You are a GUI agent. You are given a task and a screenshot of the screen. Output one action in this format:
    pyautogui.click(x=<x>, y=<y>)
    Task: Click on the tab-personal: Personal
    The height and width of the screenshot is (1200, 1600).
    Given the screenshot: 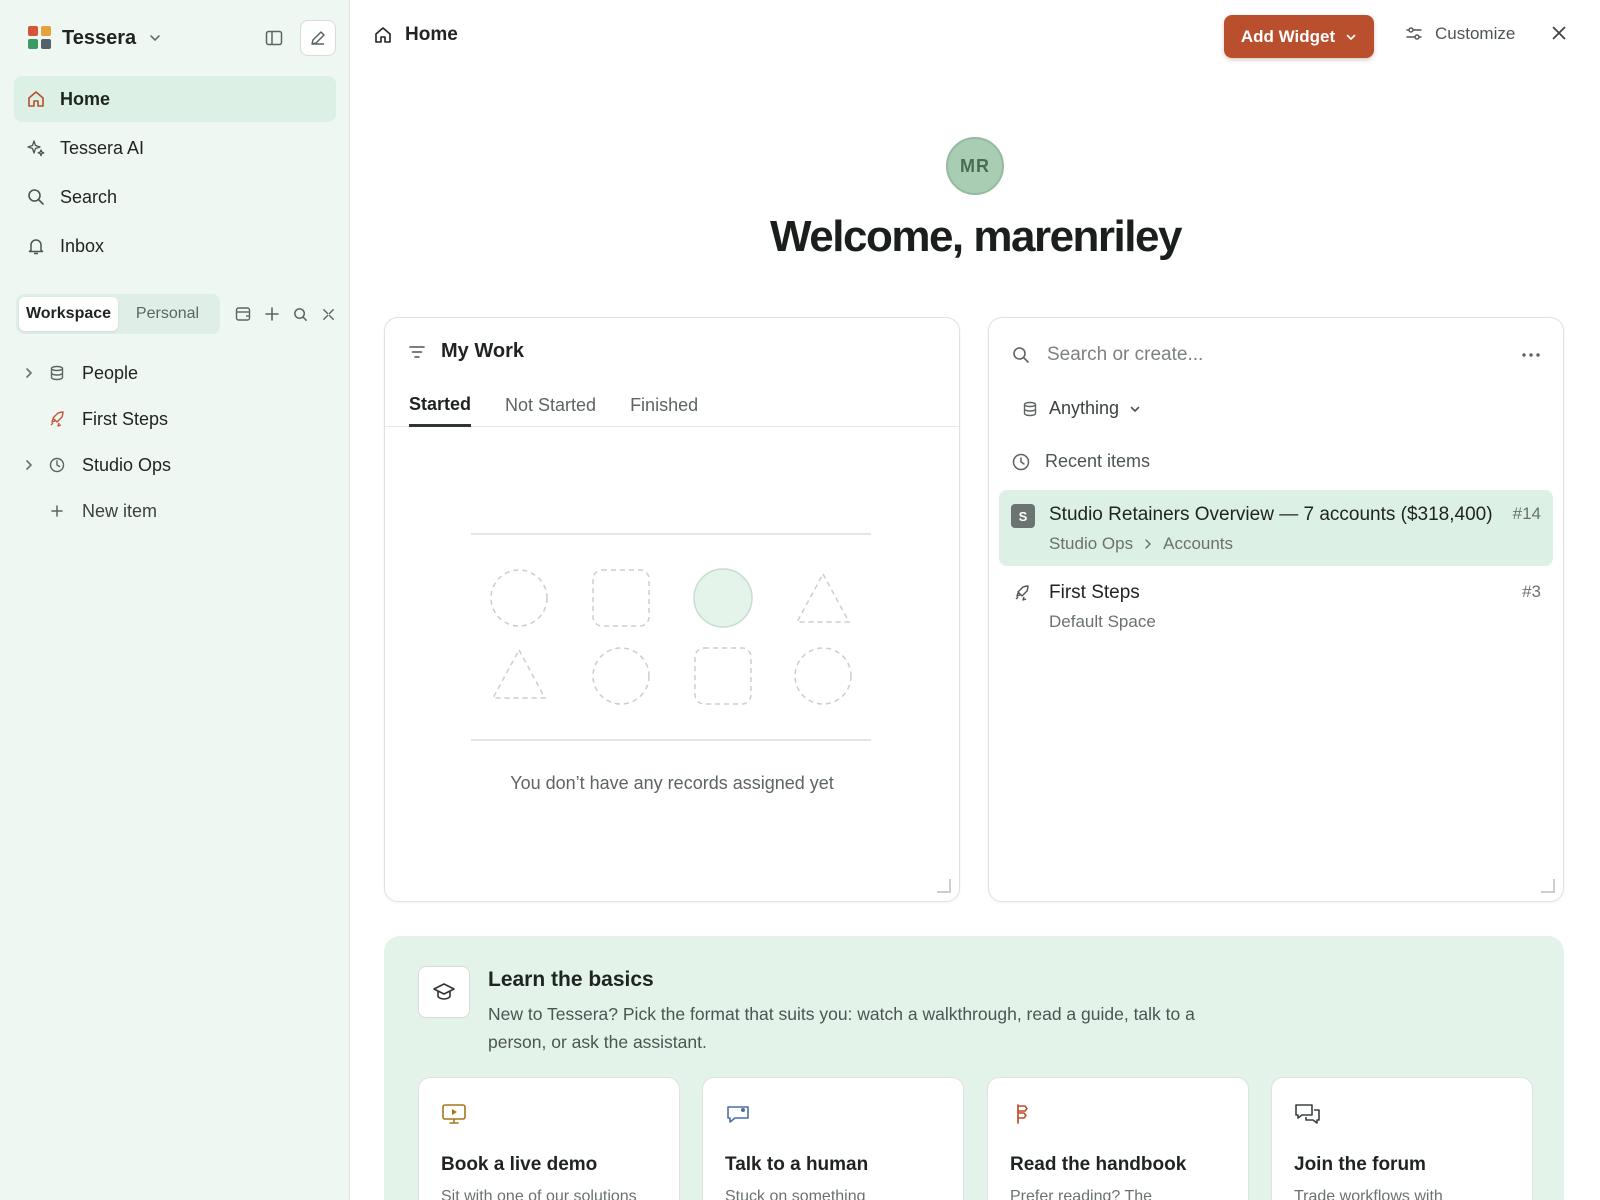 What is the action you would take?
    pyautogui.click(x=167, y=314)
    